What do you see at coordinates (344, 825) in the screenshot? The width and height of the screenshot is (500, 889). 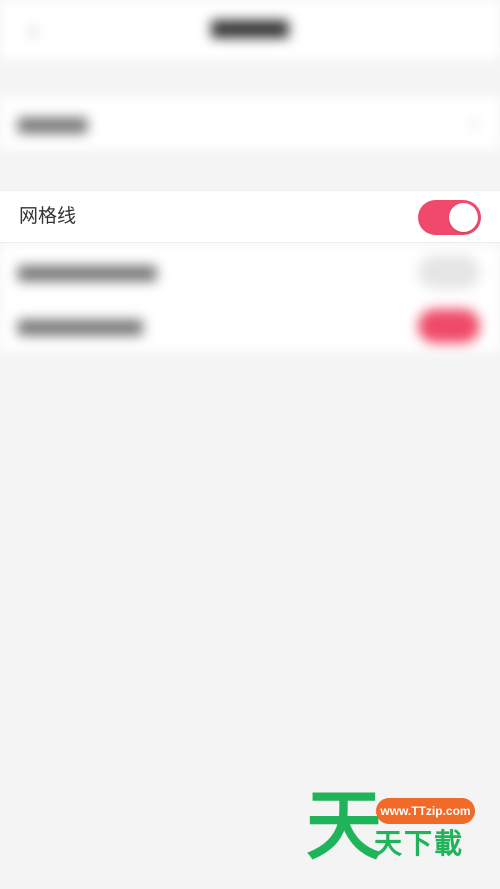 I see `watermark-big-char: 天` at bounding box center [344, 825].